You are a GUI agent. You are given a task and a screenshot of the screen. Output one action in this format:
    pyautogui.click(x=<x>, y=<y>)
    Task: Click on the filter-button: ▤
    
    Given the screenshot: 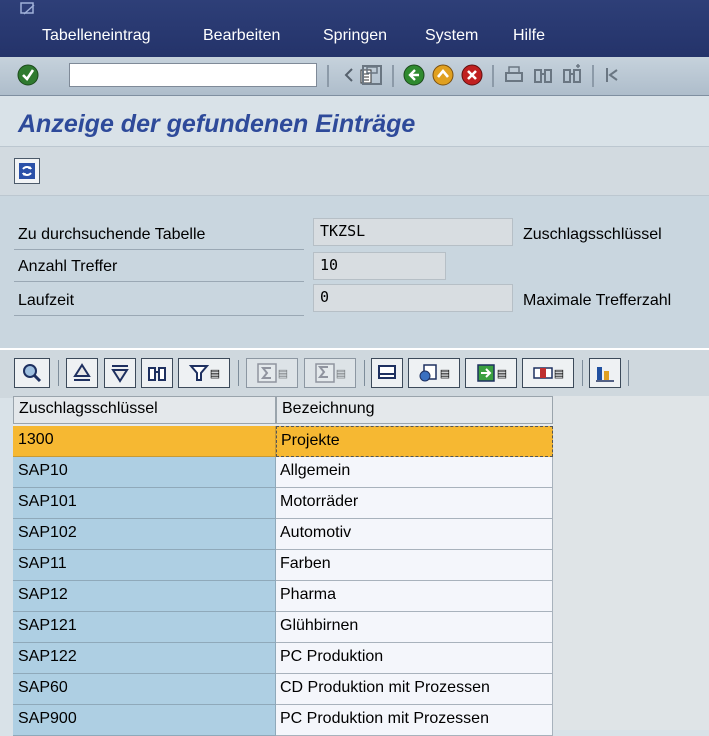 What is the action you would take?
    pyautogui.click(x=204, y=373)
    